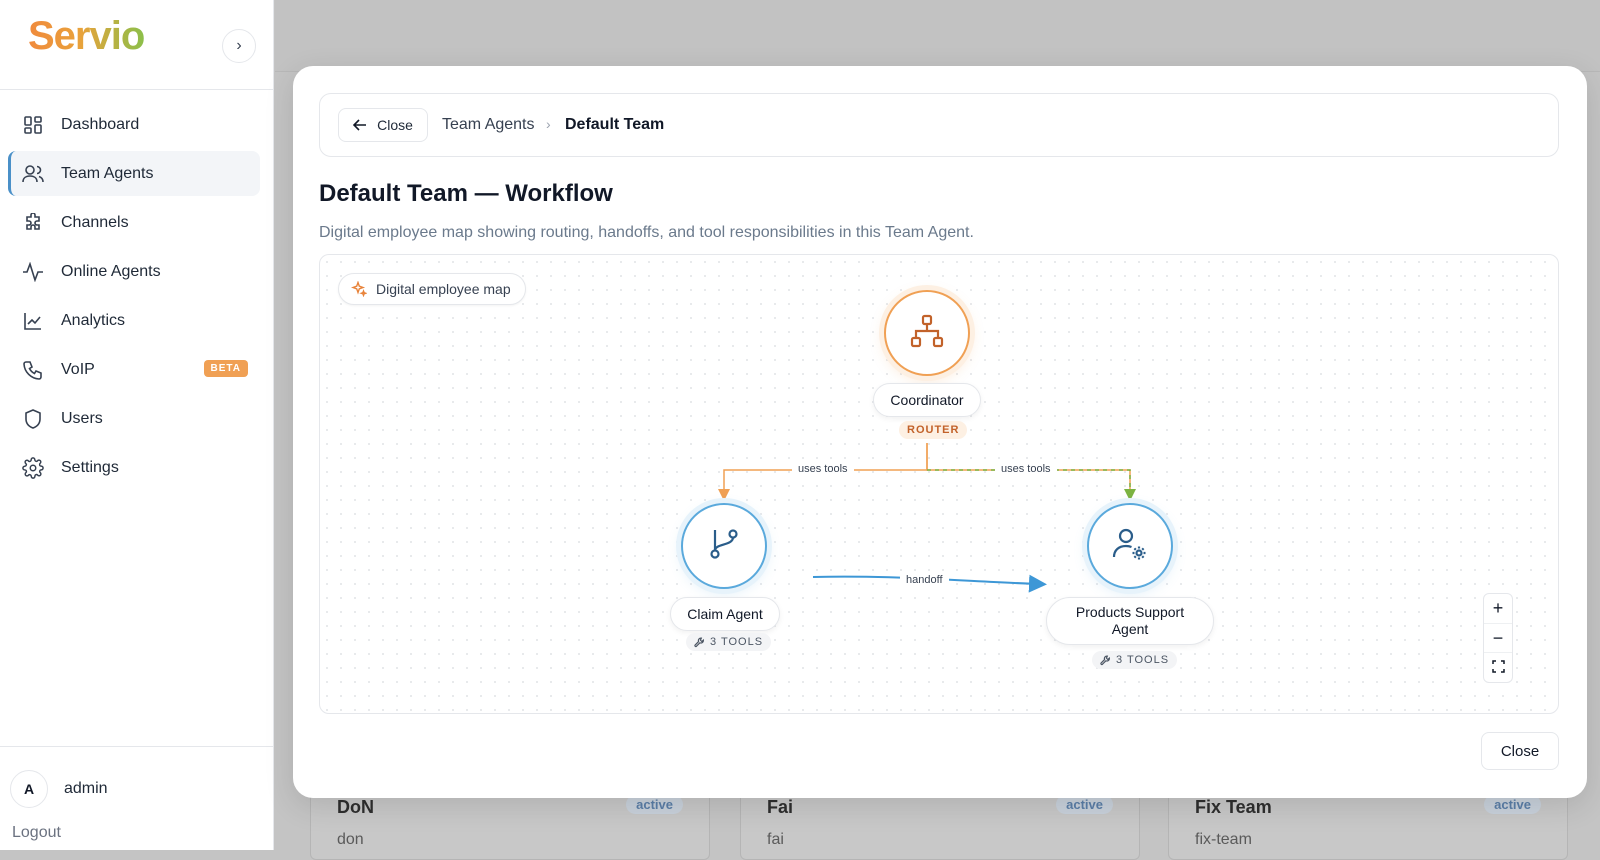 The height and width of the screenshot is (860, 1600). What do you see at coordinates (924, 580) in the screenshot?
I see `edge-label: handoff` at bounding box center [924, 580].